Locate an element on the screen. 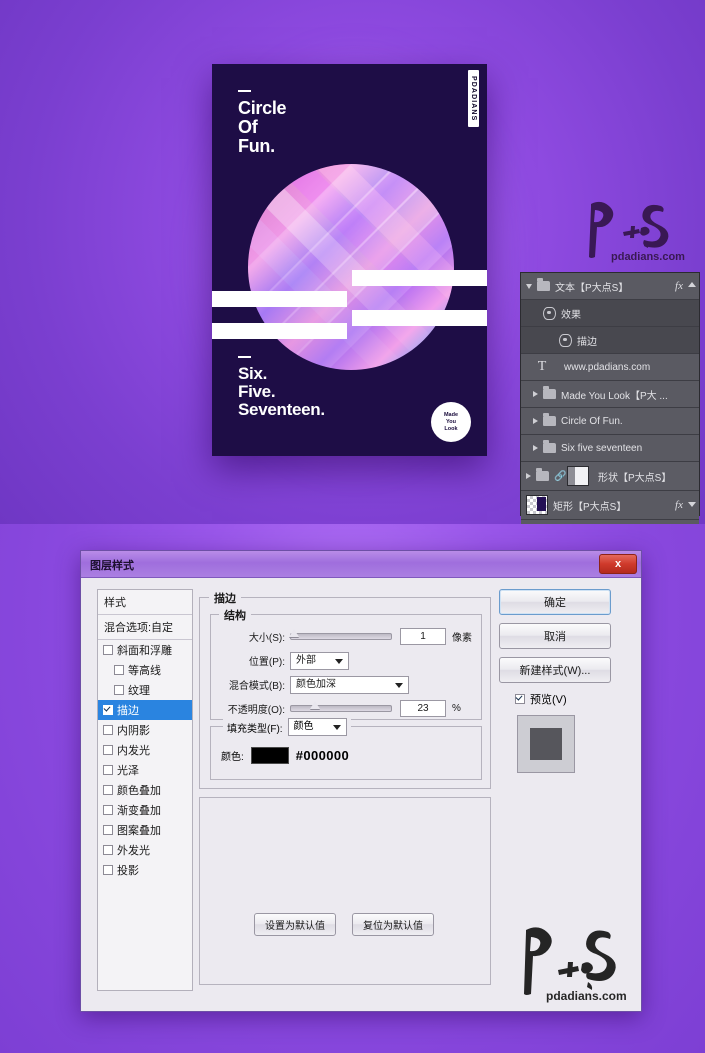 This screenshot has width=705, height=1053. preview-row: 预览(V) is located at coordinates (571, 699).